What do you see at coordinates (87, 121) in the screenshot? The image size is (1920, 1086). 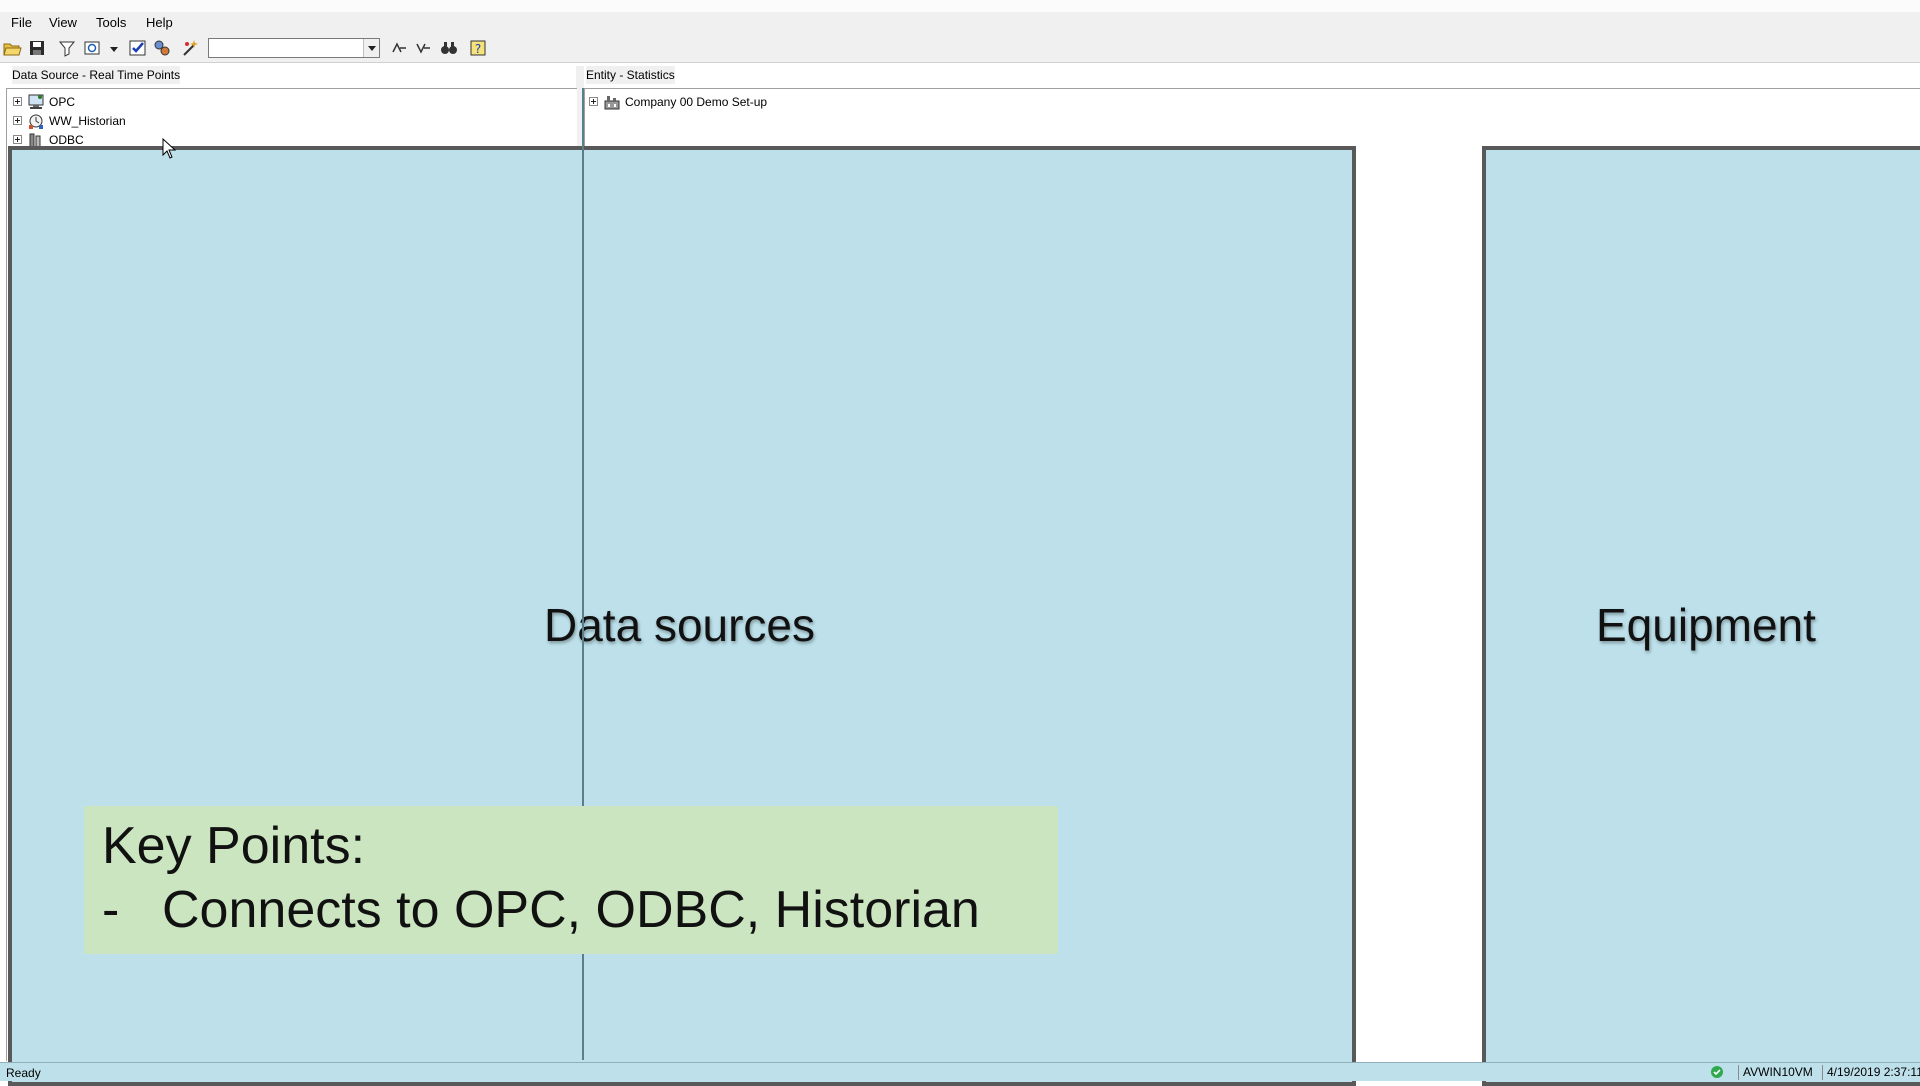 I see `tree-label: WW_Historian` at bounding box center [87, 121].